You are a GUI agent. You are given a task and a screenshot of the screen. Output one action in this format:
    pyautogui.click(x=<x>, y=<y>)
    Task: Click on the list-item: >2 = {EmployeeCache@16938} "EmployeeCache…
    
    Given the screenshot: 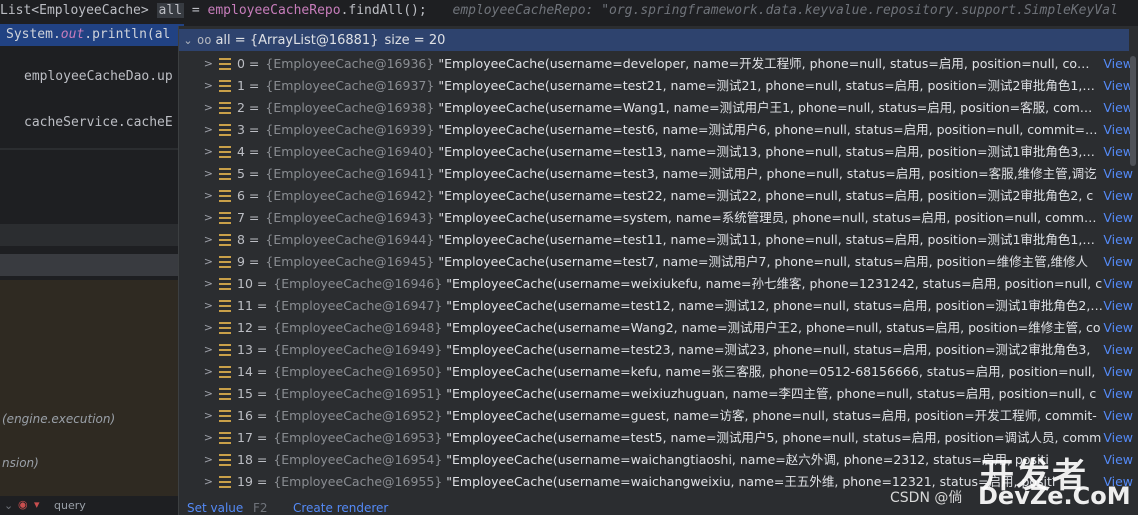 What is the action you would take?
    pyautogui.click(x=658, y=108)
    